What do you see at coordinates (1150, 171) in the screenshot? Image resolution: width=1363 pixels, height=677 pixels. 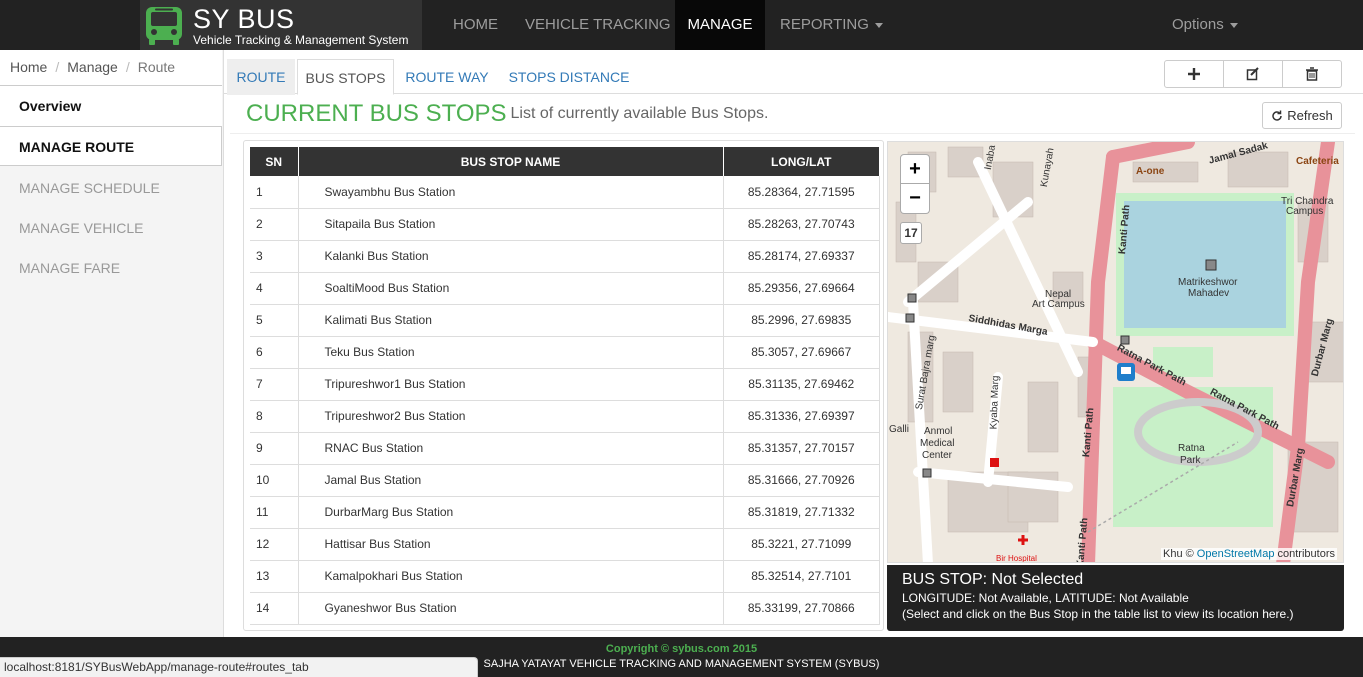 I see `map-label: A-one` at bounding box center [1150, 171].